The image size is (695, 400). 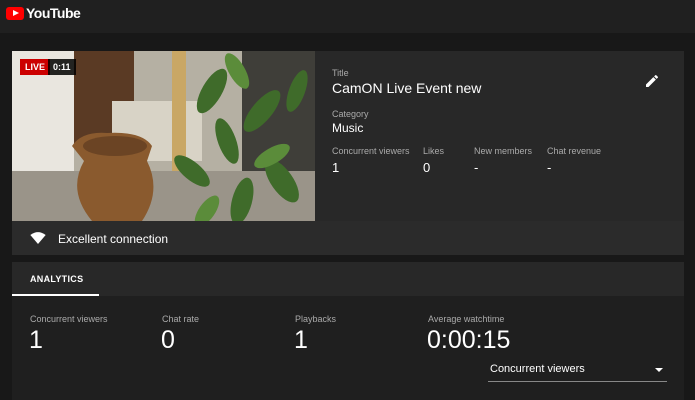 I want to click on tab-analytics-label: ANALYTICS, so click(x=57, y=279).